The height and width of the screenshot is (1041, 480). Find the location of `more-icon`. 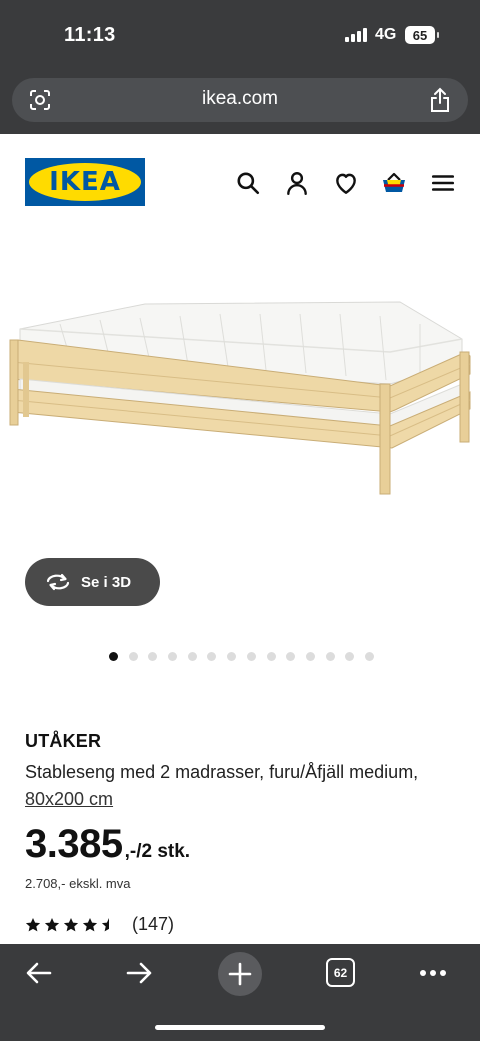

more-icon is located at coordinates (433, 973).